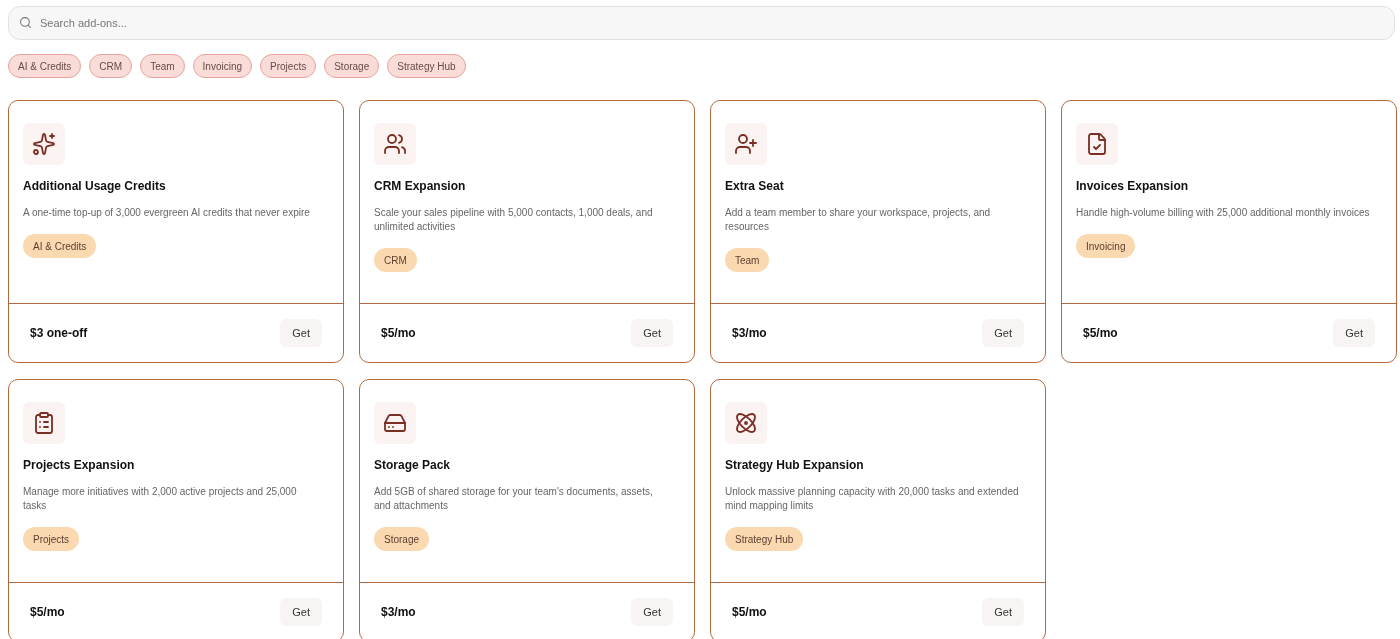 The image size is (1400, 639). Describe the element at coordinates (94, 186) in the screenshot. I see `addon-title: Additional Usage Credits` at that location.